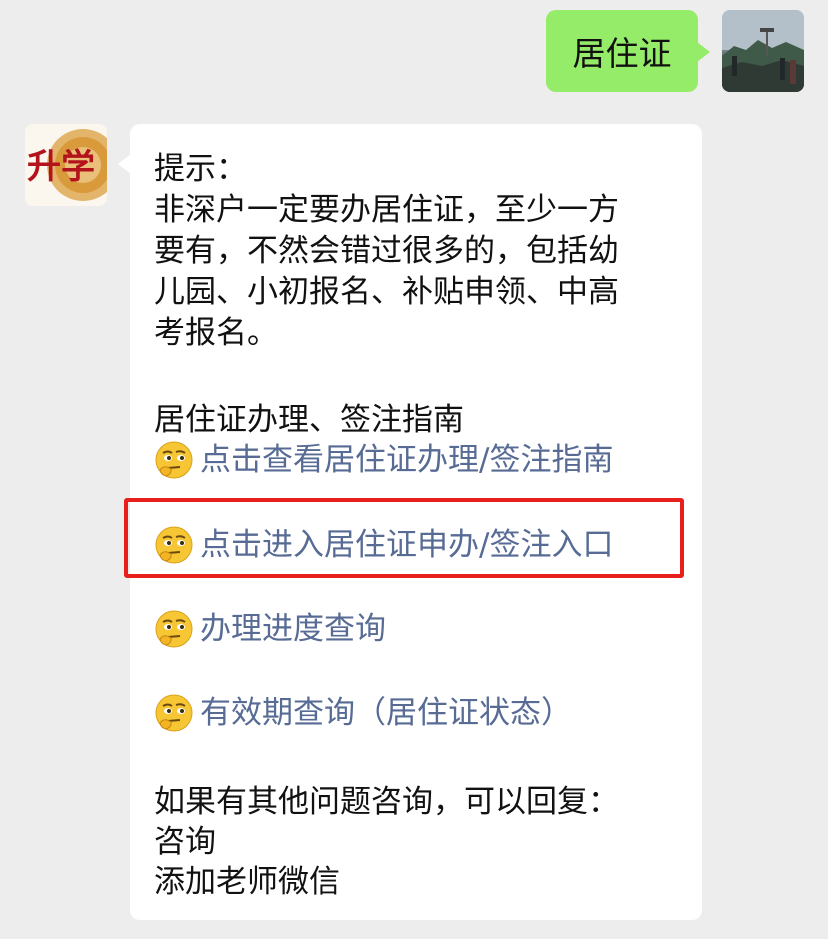  I want to click on link-view-guide: 点击查看居住证办理/签注指南, so click(383, 460).